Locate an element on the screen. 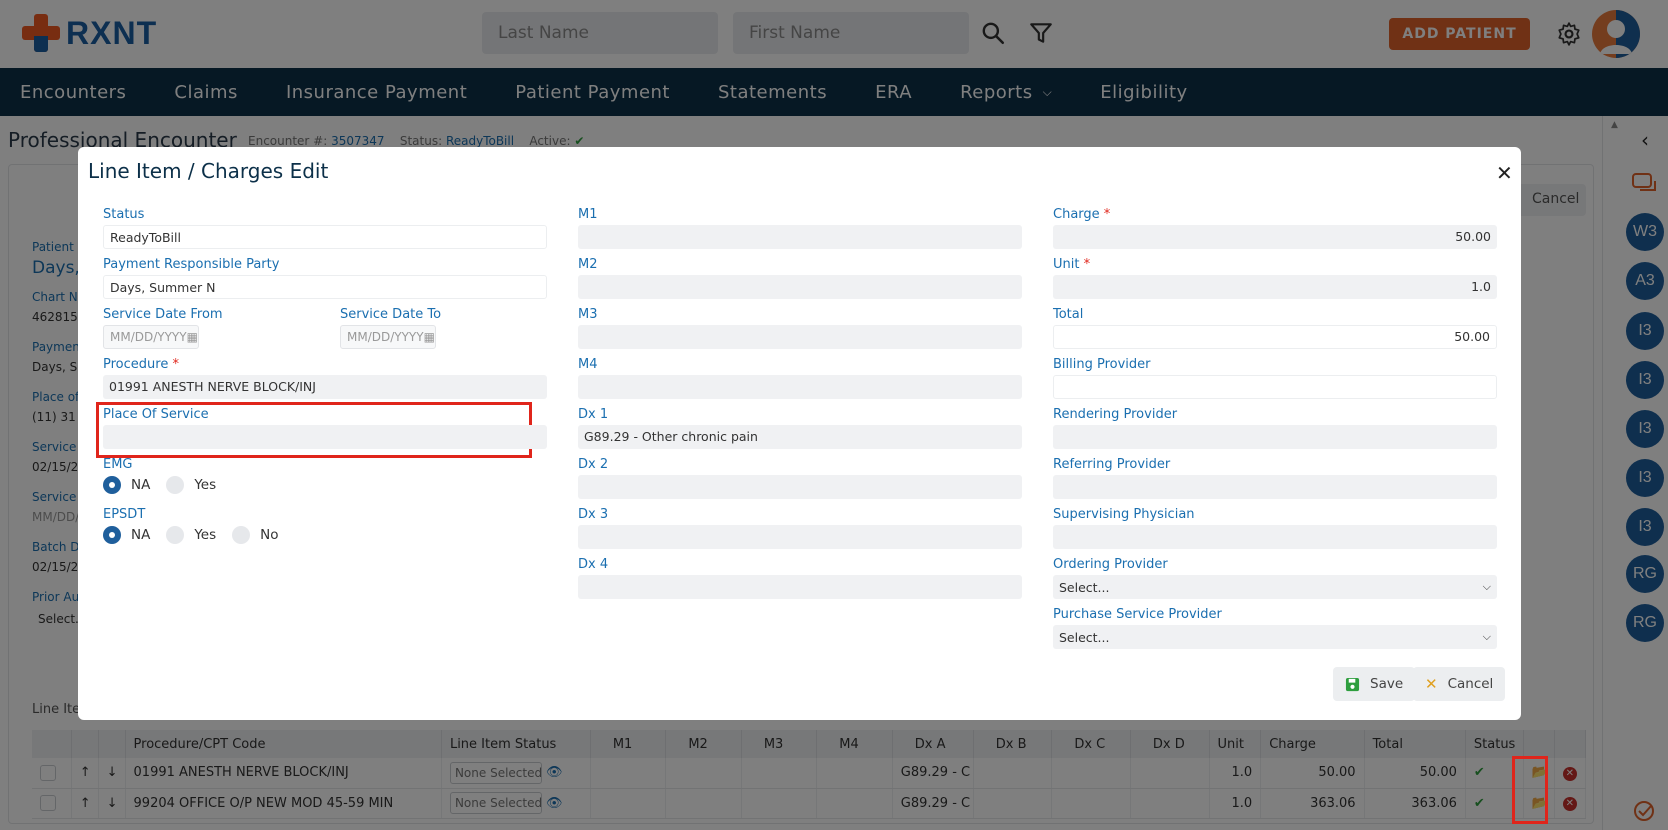 The height and width of the screenshot is (830, 1668). ordering-provider-label: Ordering Provider is located at coordinates (1110, 564).